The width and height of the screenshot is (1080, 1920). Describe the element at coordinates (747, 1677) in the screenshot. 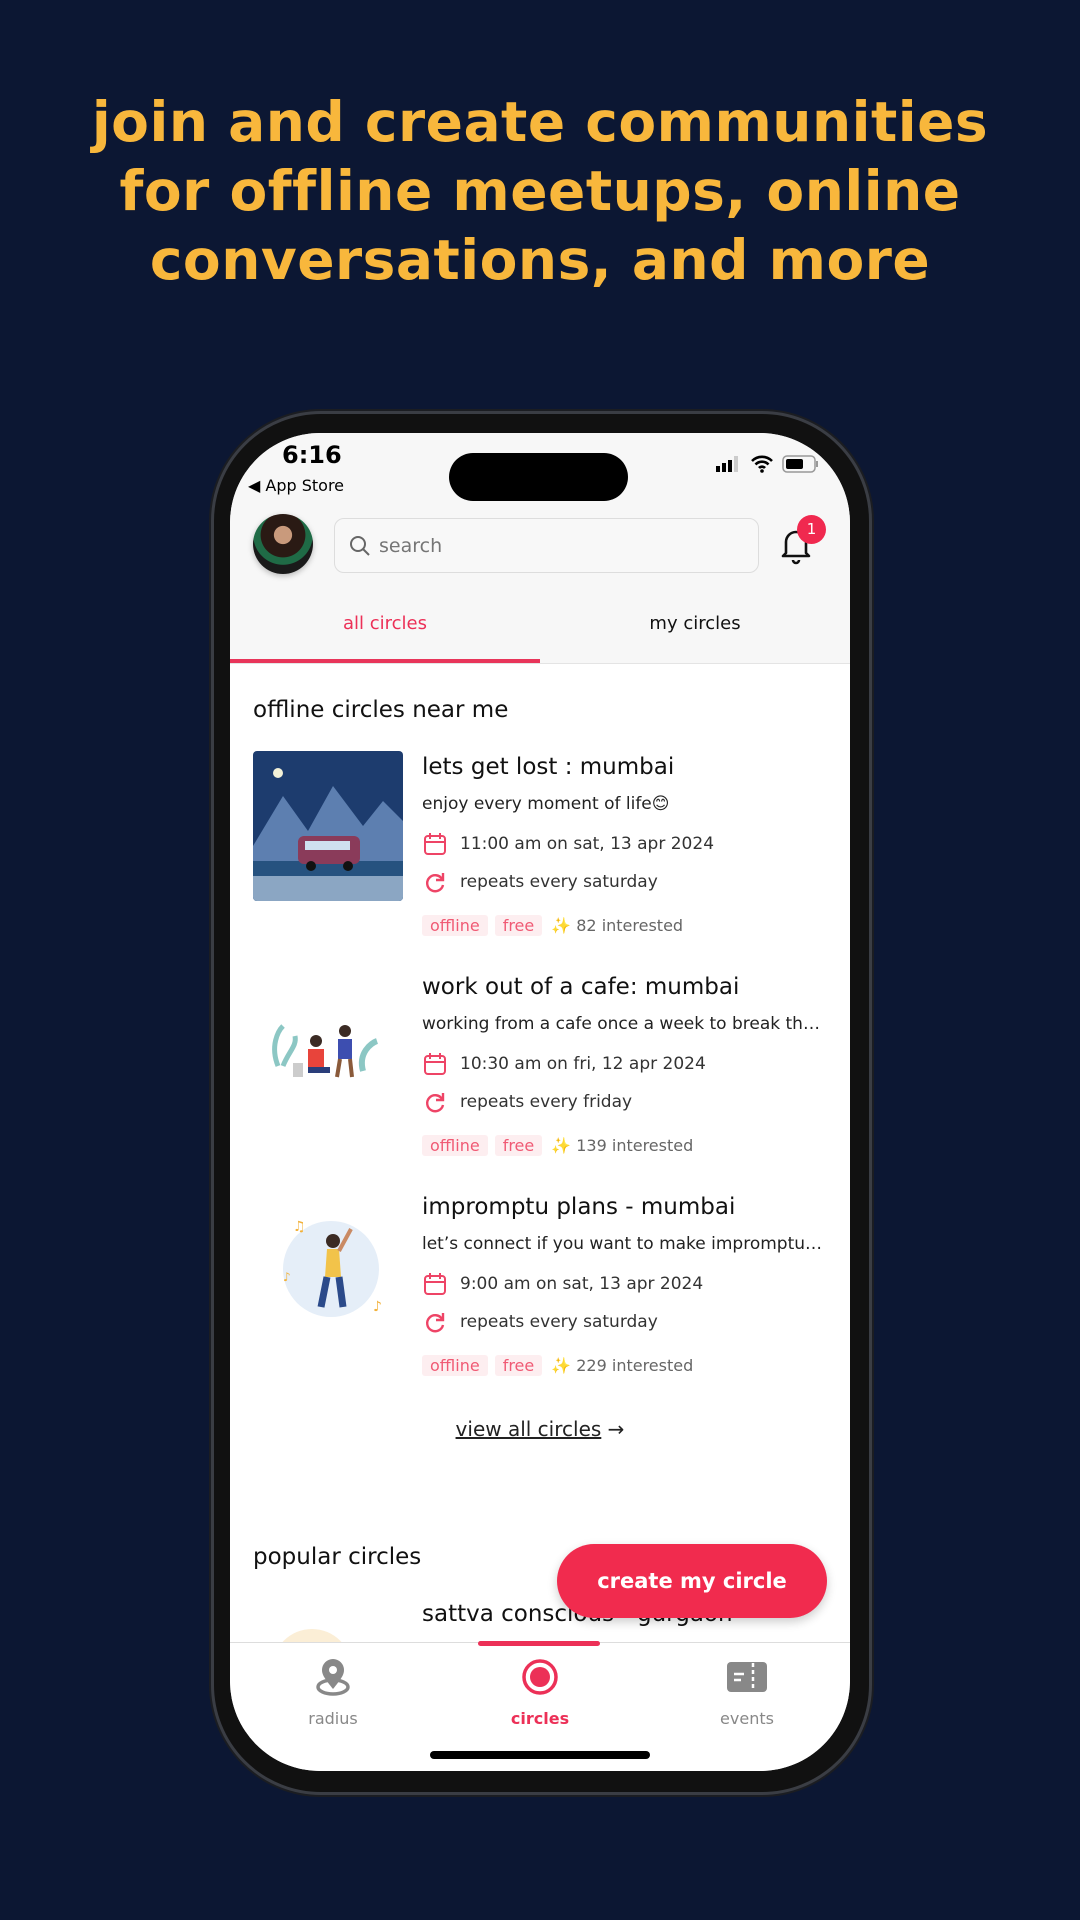

I see `ticket-icon` at that location.